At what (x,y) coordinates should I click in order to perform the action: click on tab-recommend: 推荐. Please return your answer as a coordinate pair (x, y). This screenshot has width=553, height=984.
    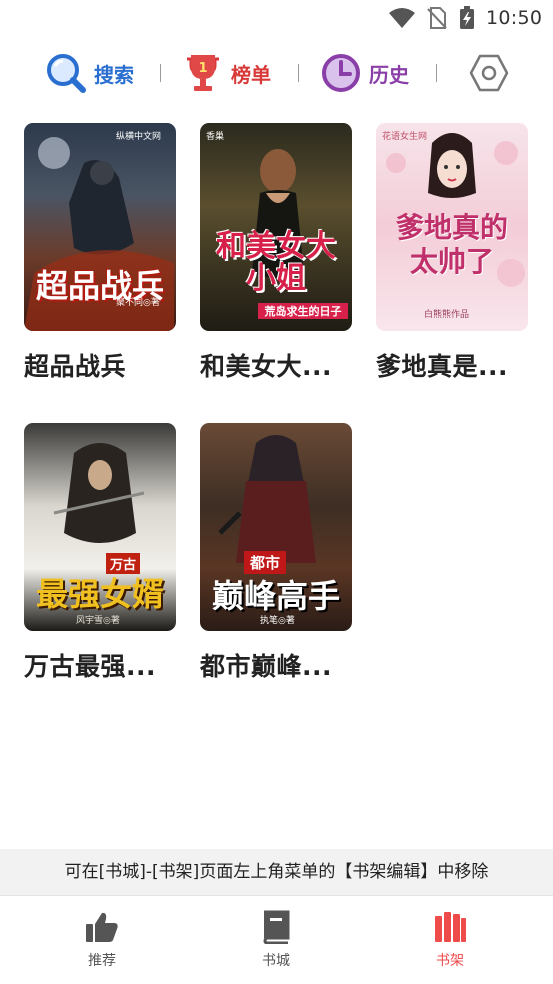
    Looking at the image, I should click on (102, 940).